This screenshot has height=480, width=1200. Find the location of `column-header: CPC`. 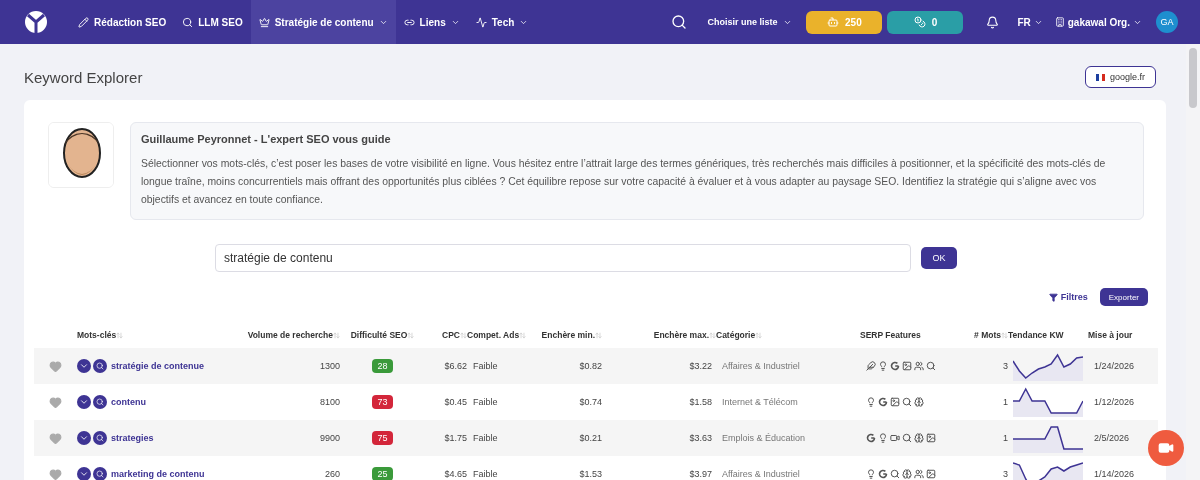

column-header: CPC is located at coordinates (446, 335).